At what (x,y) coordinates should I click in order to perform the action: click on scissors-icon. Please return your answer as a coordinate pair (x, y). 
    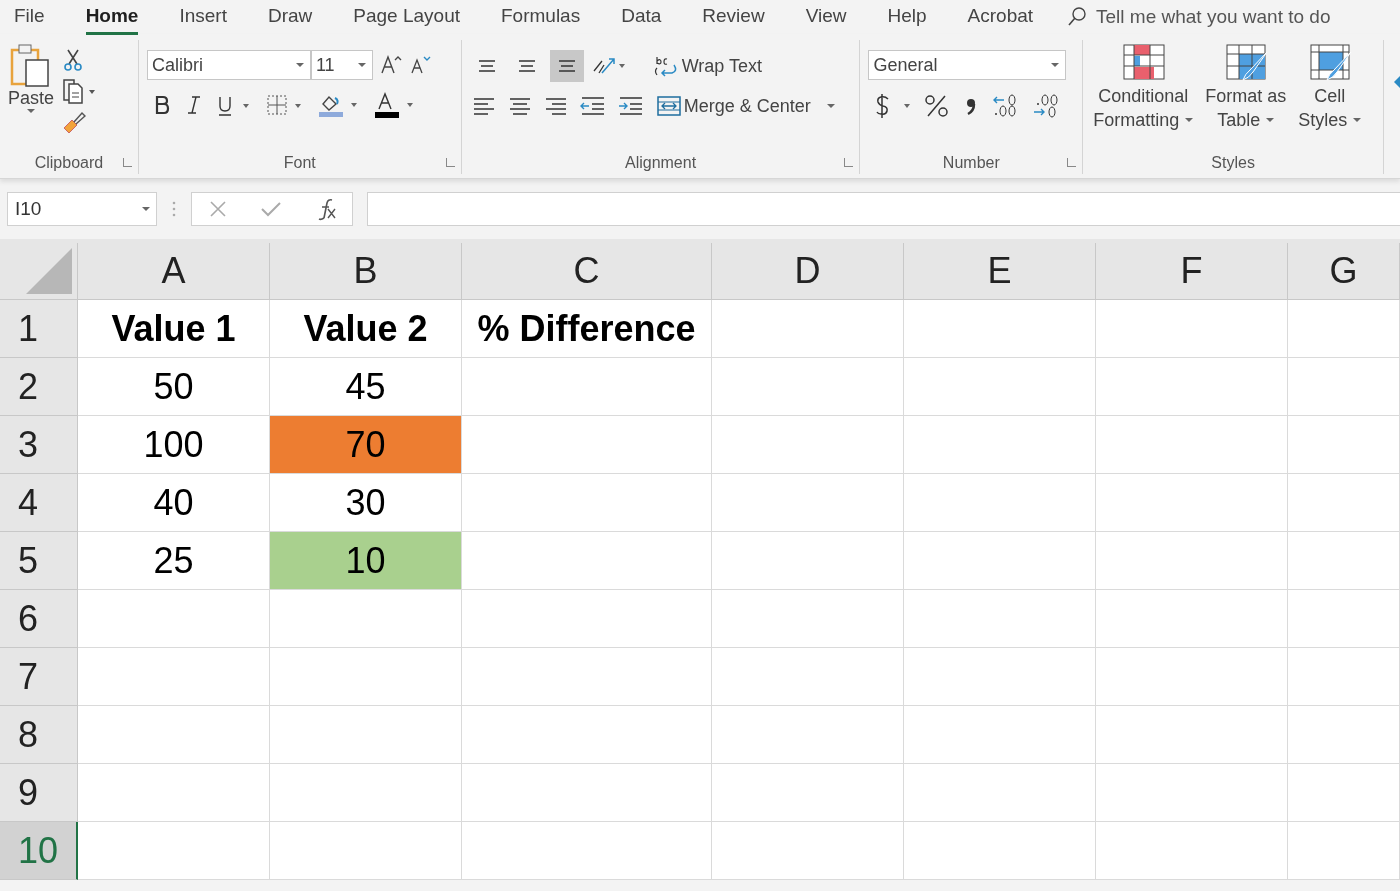
    Looking at the image, I should click on (73, 60).